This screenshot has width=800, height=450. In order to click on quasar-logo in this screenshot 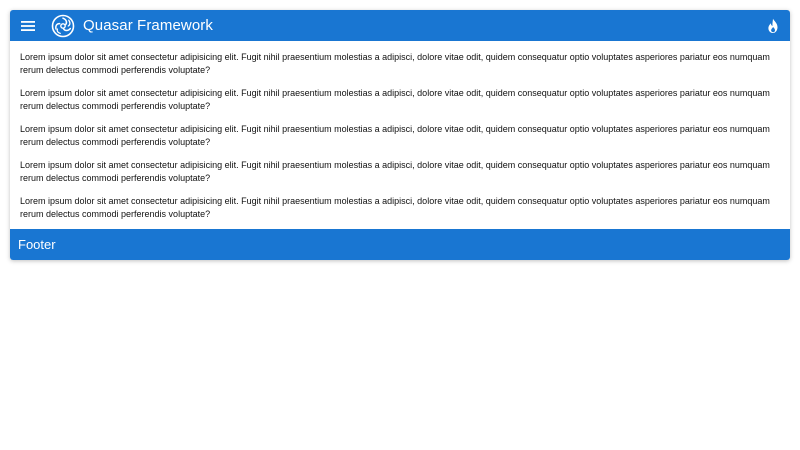, I will do `click(63, 26)`.